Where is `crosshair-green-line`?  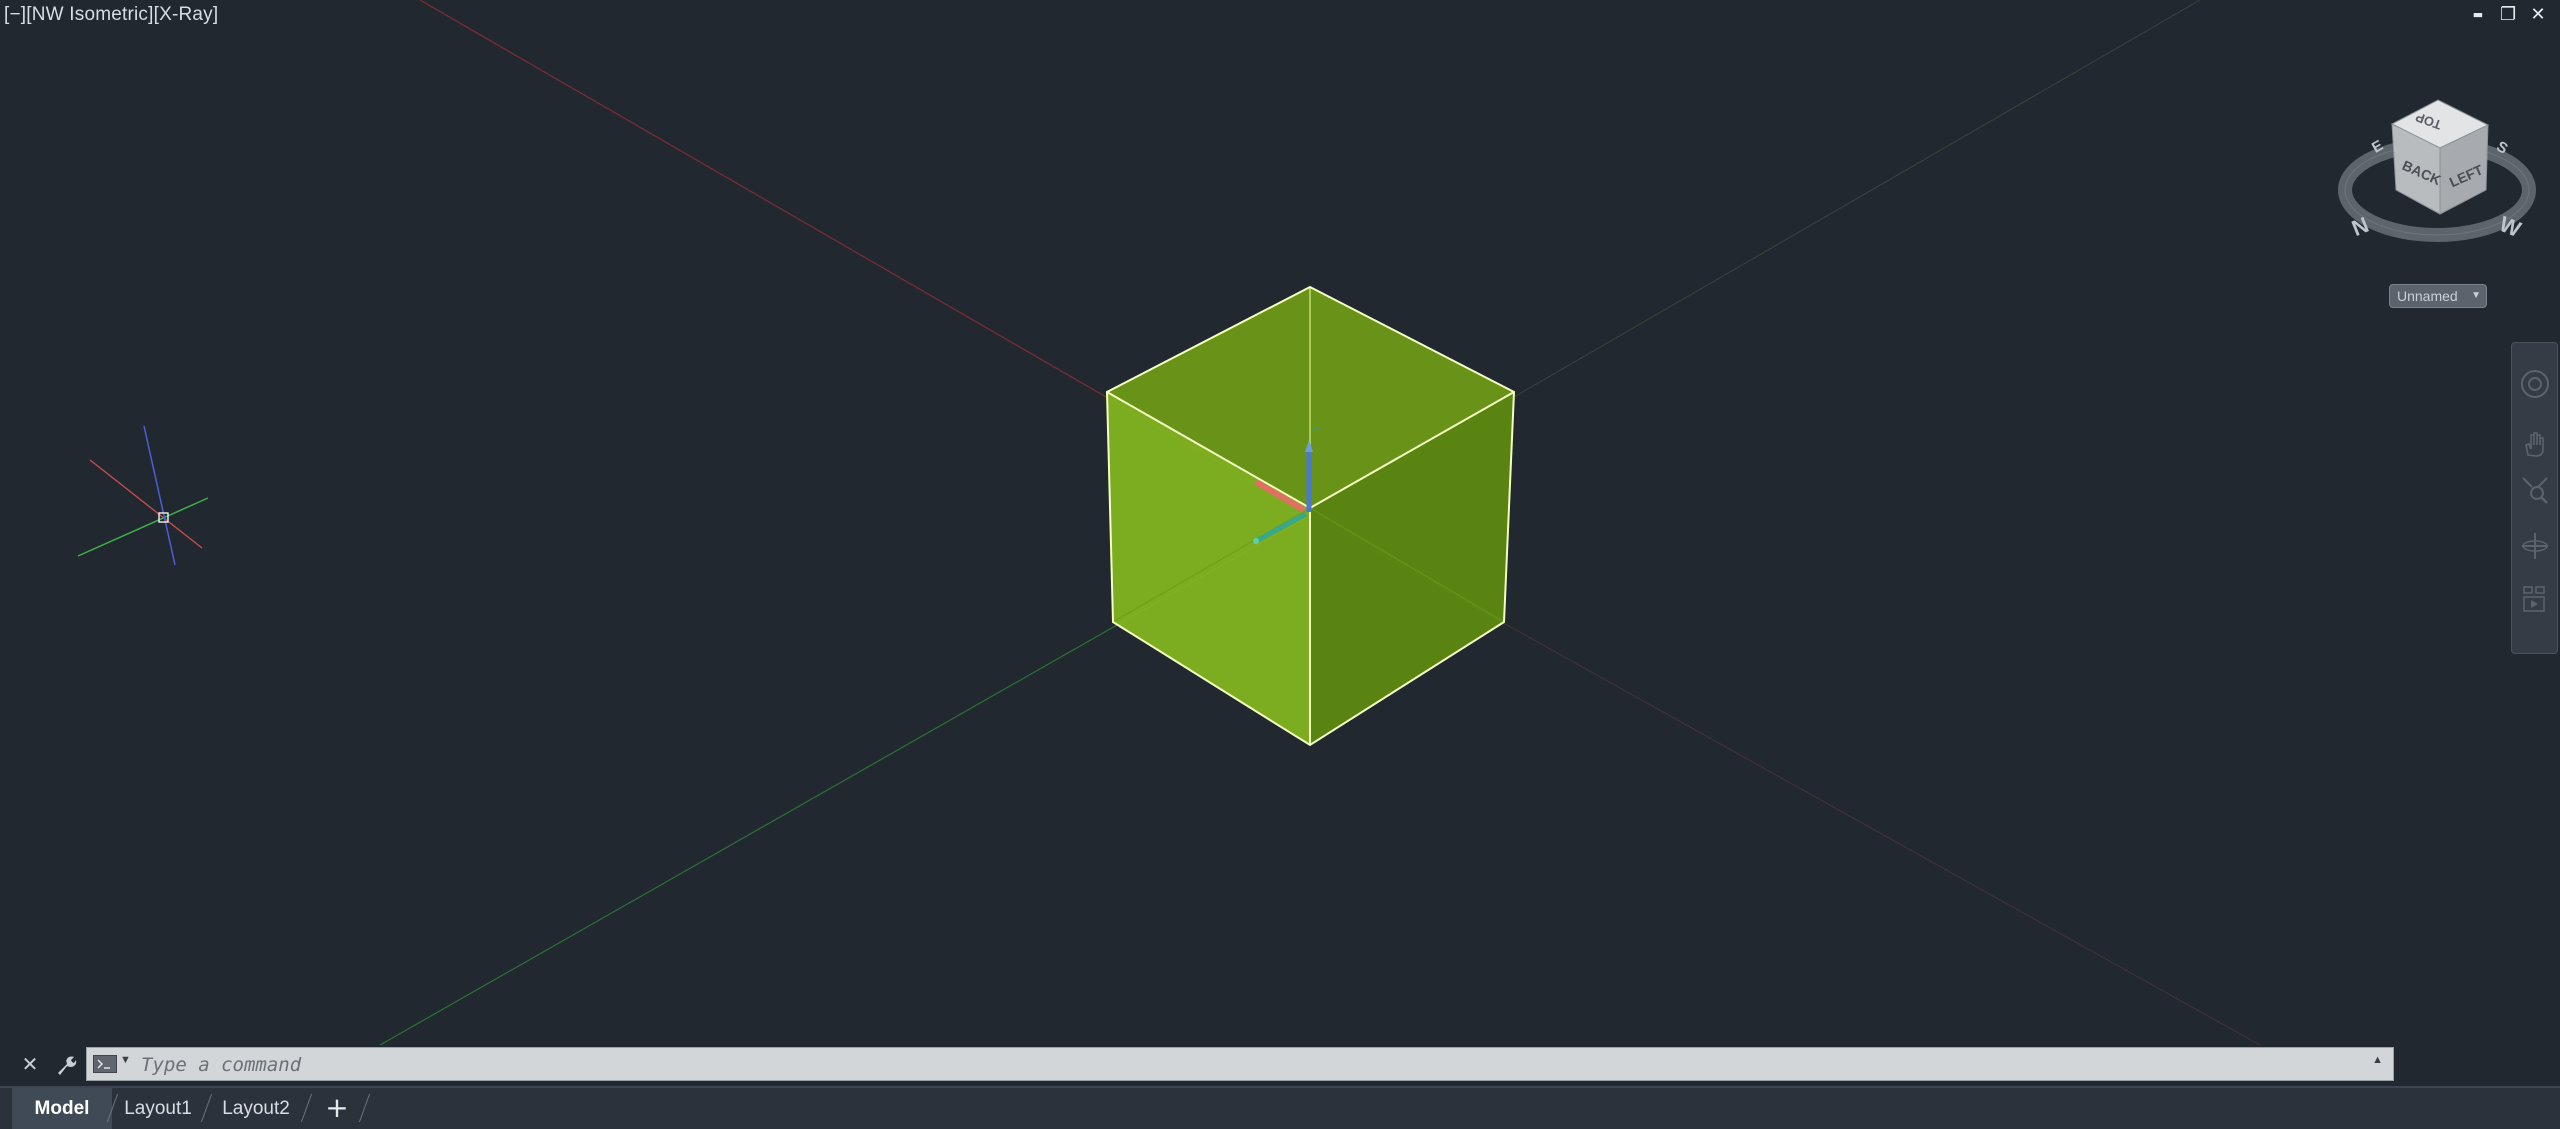
crosshair-green-line is located at coordinates (143, 527).